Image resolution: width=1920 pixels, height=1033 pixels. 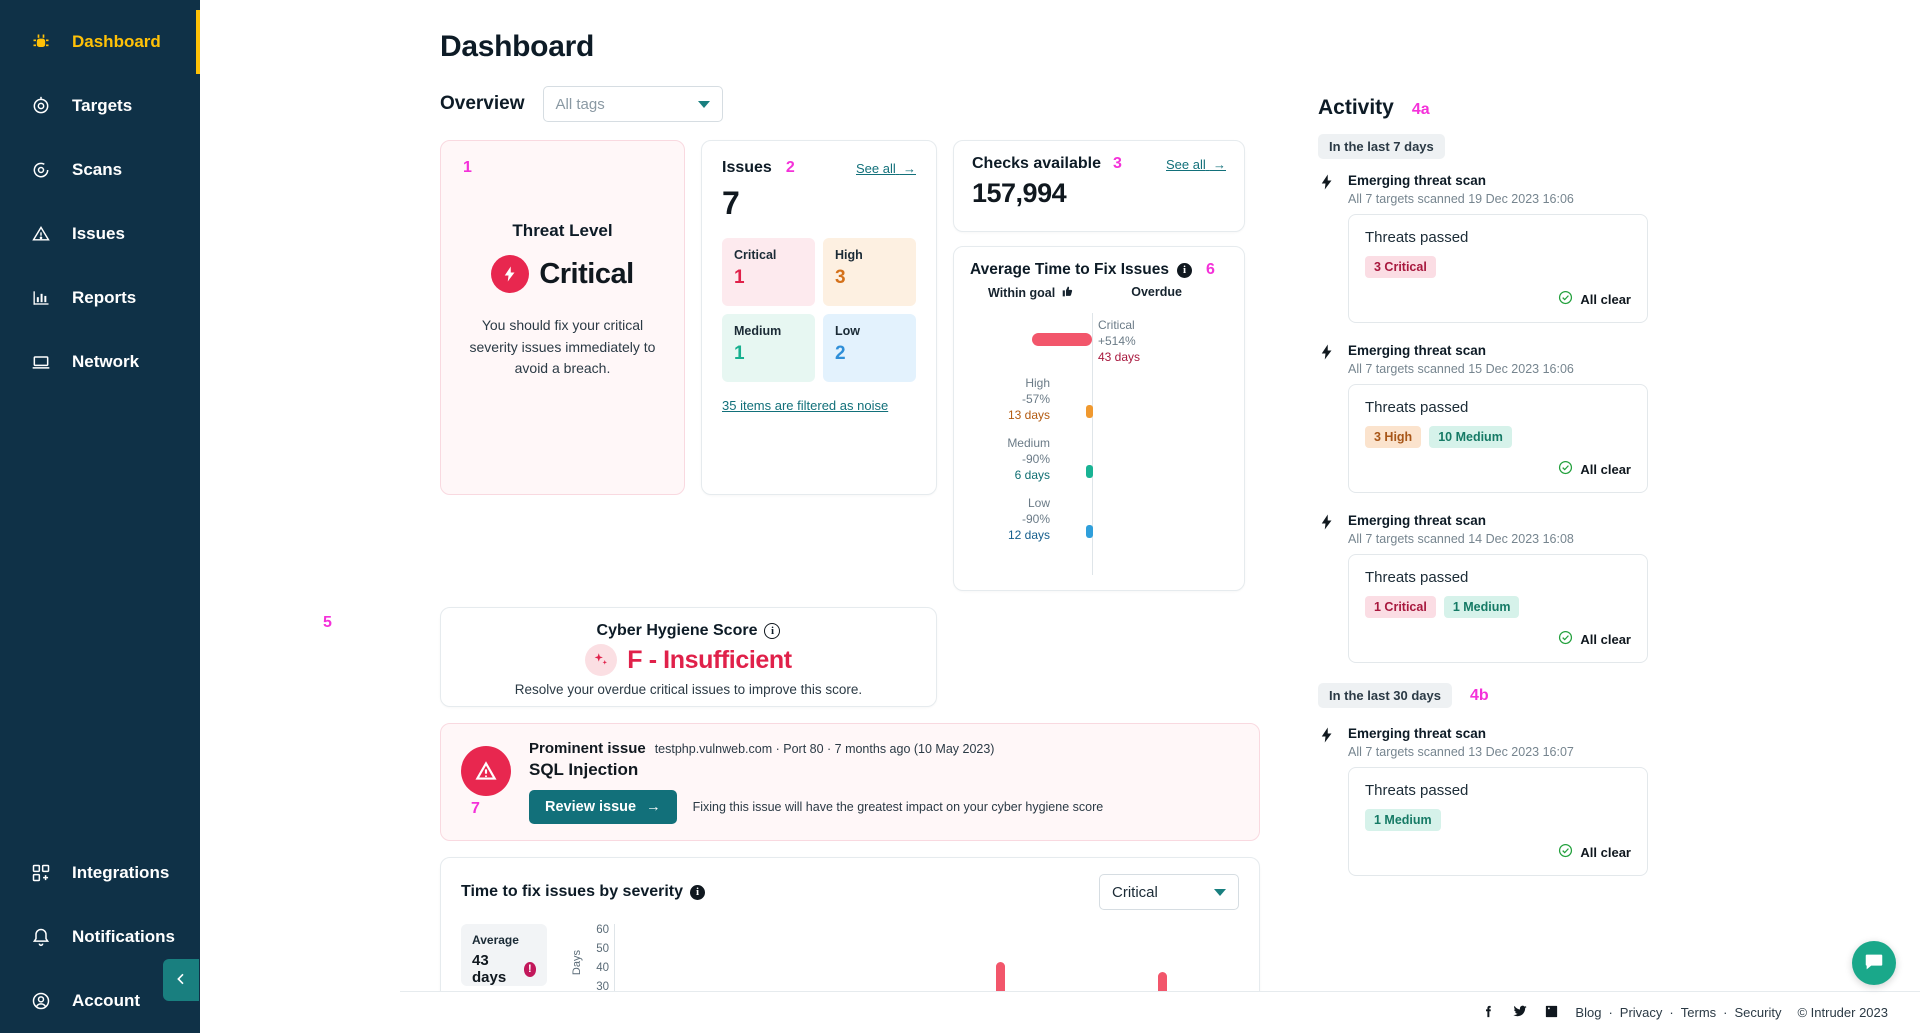 I want to click on footer-link-security: Security, so click(x=1758, y=1012).